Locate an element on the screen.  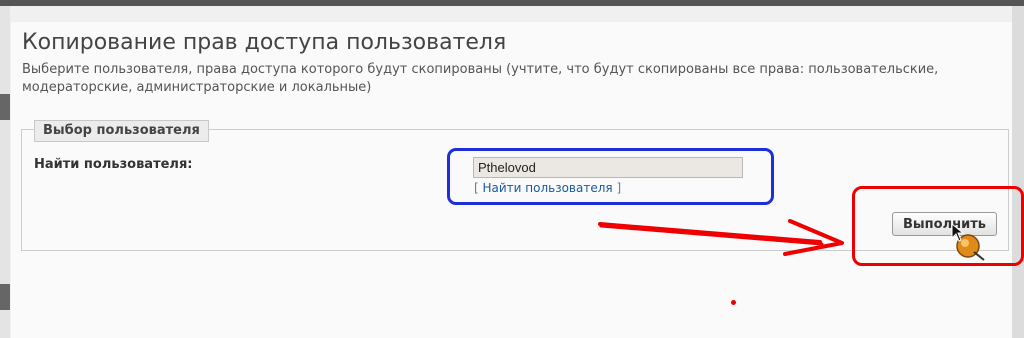
top-bar is located at coordinates (512, 3).